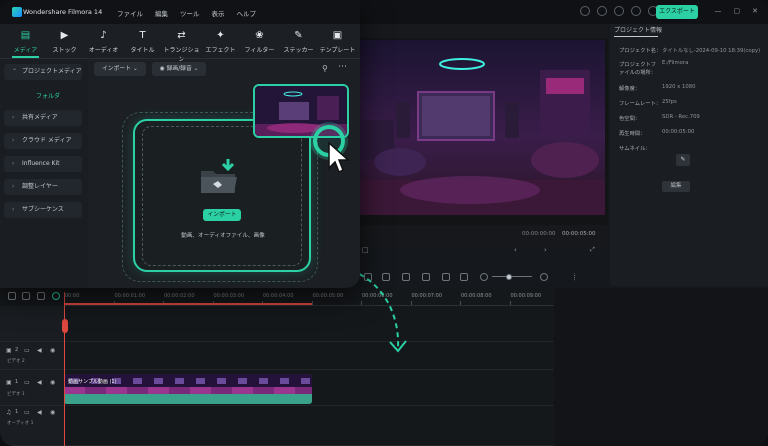 The width and height of the screenshot is (768, 446). What do you see at coordinates (545, 250) in the screenshot?
I see `next-frame-icon: ›` at bounding box center [545, 250].